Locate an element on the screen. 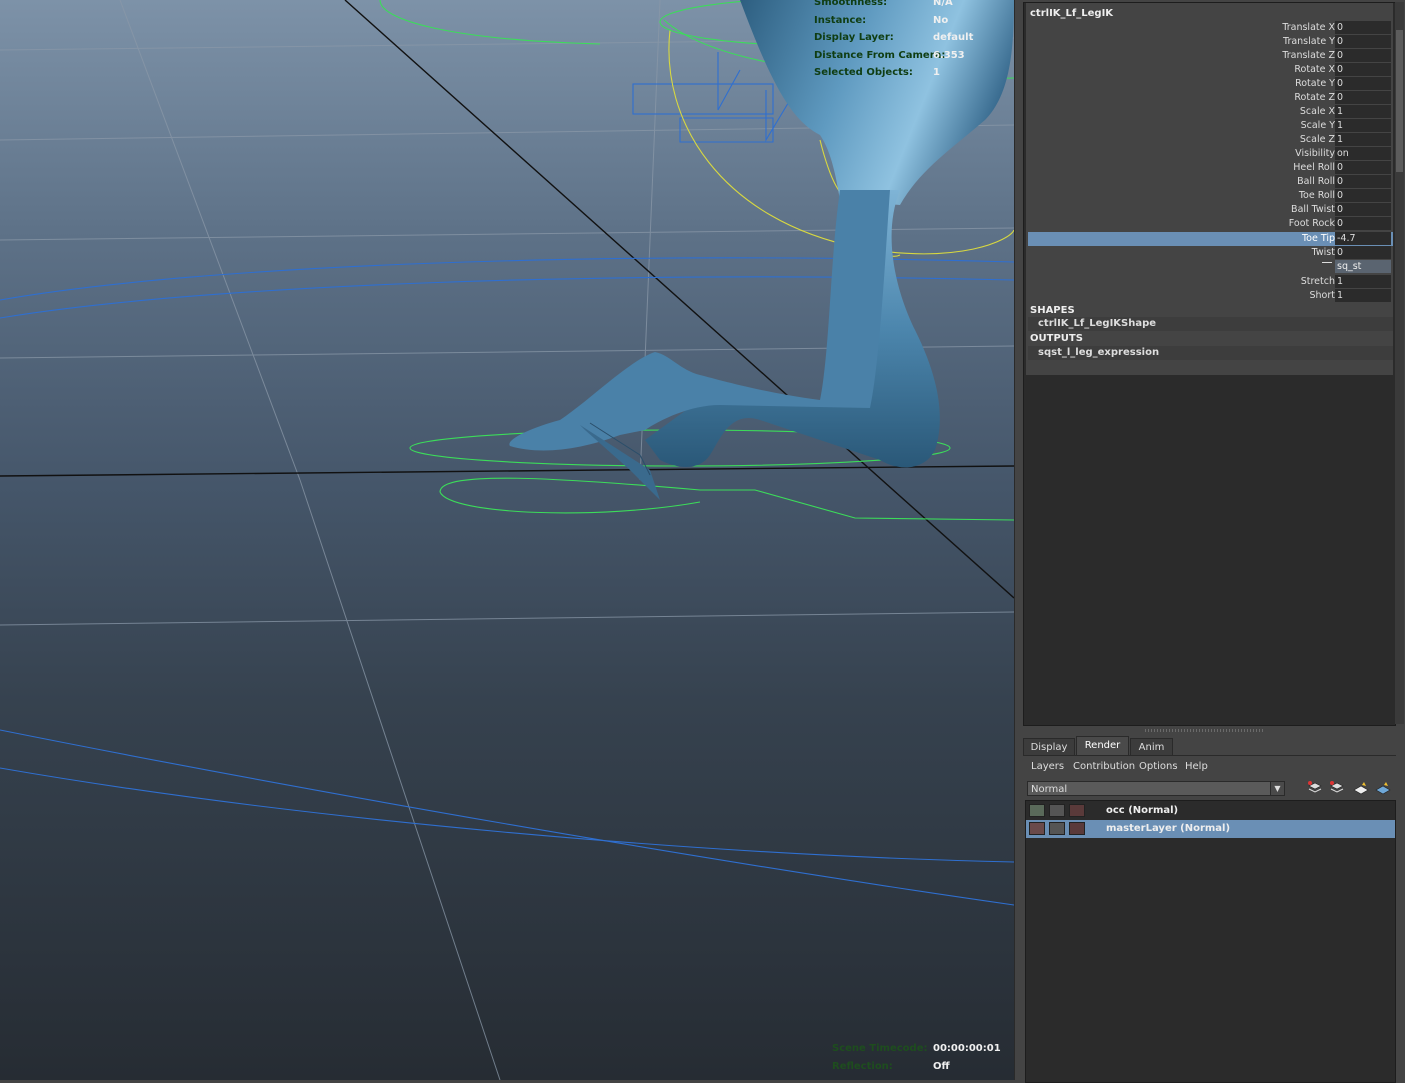 The height and width of the screenshot is (1083, 1405). attr-label: Heel Roll is located at coordinates (1314, 167).